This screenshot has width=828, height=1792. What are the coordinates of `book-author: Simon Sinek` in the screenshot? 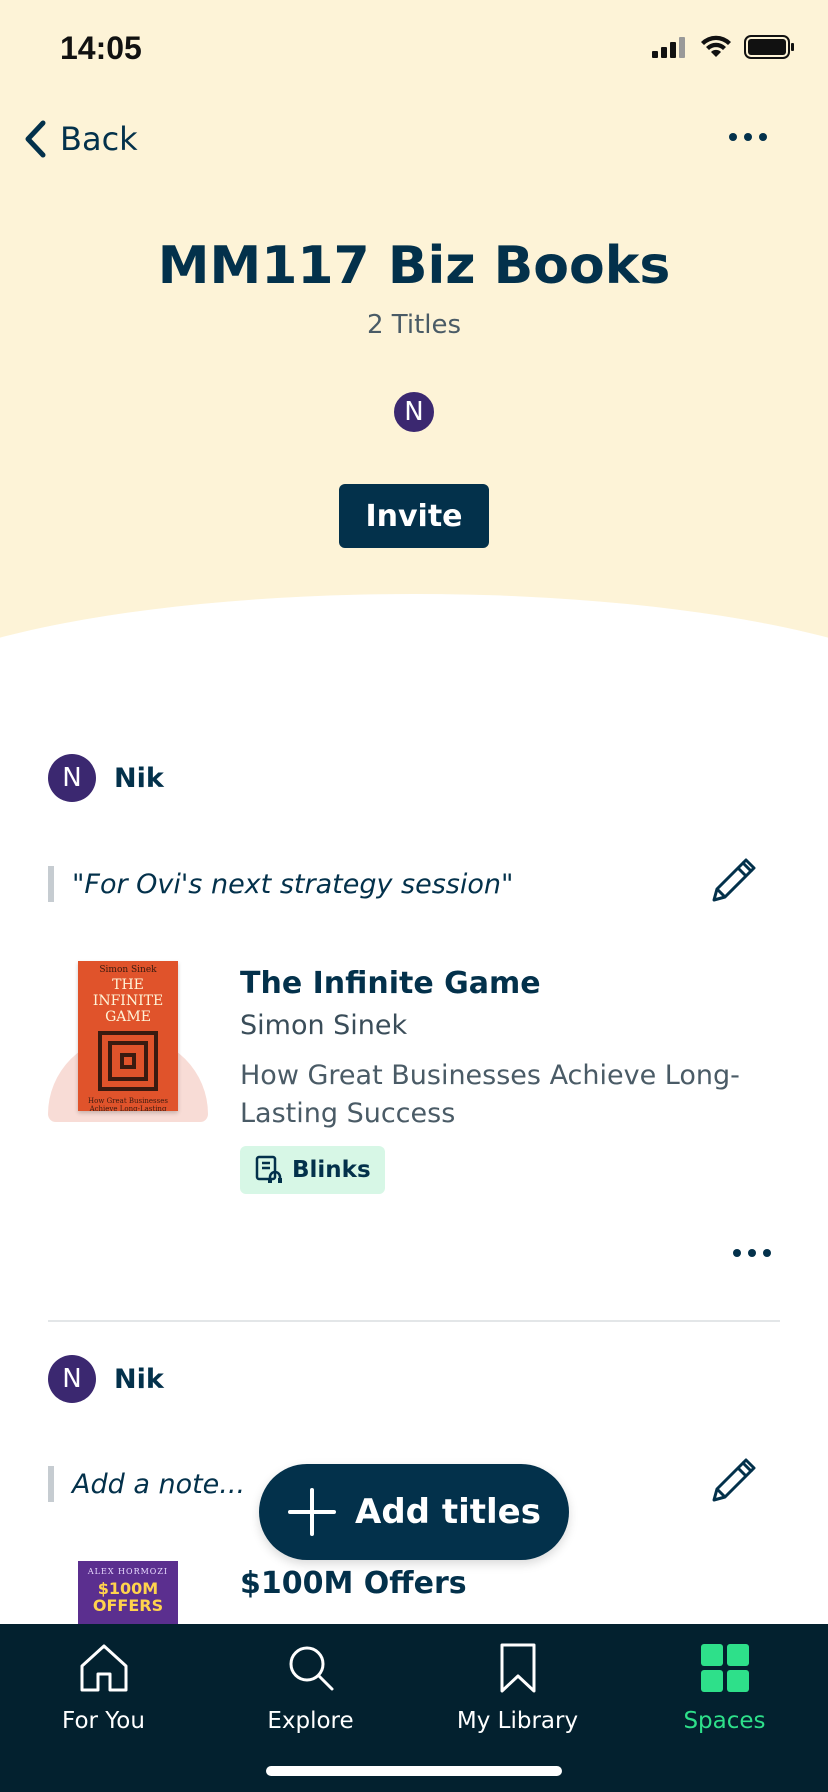 It's located at (324, 1025).